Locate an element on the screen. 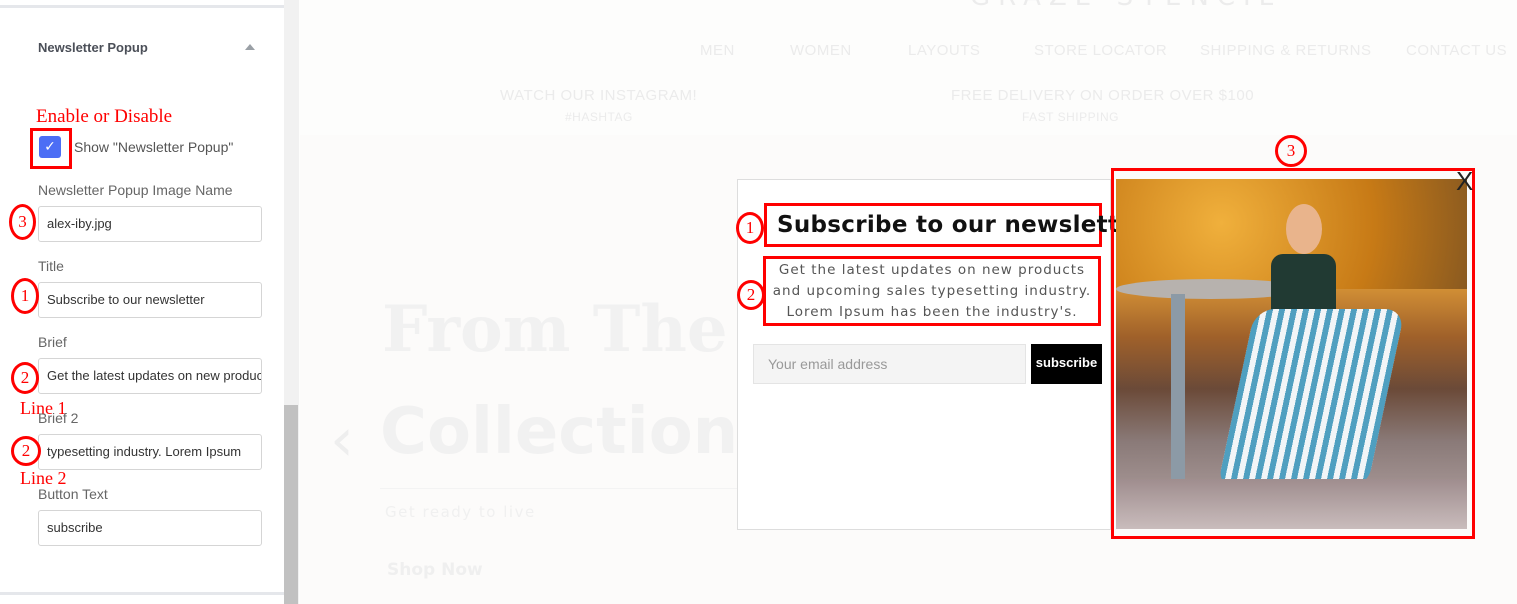  button-text-input: subscribe is located at coordinates (150, 528).